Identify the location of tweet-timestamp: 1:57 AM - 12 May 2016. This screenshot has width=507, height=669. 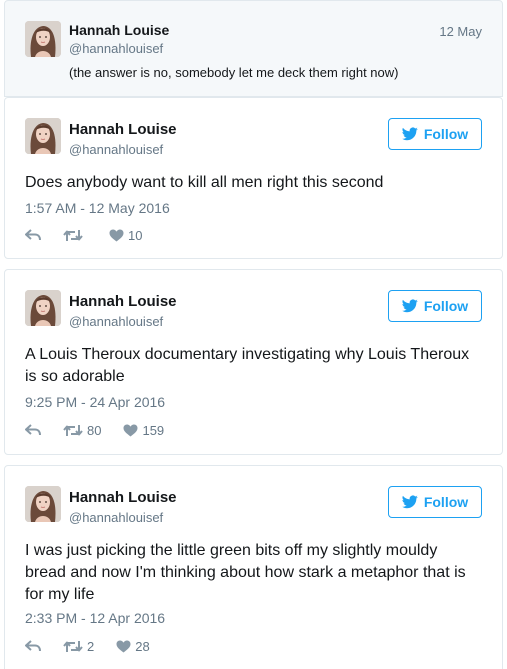
(97, 208).